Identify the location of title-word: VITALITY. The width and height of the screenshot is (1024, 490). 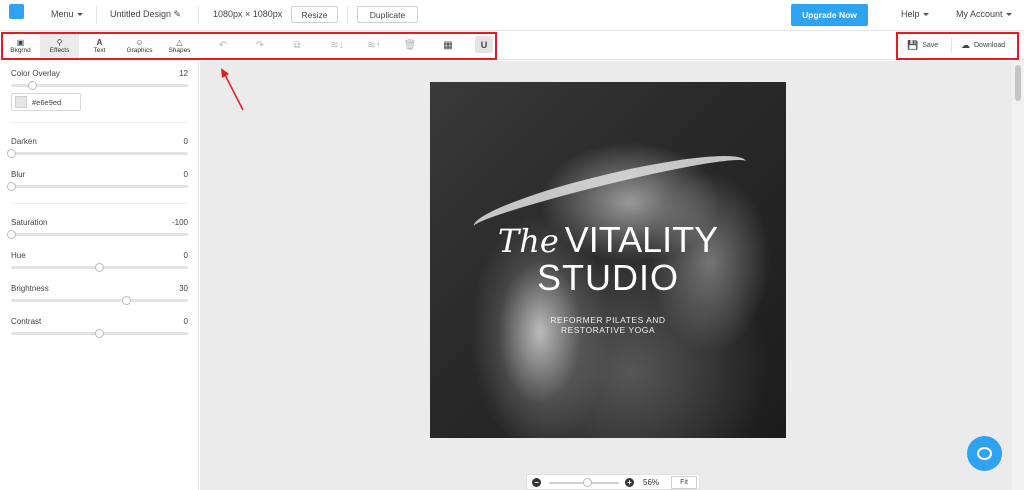
(641, 239).